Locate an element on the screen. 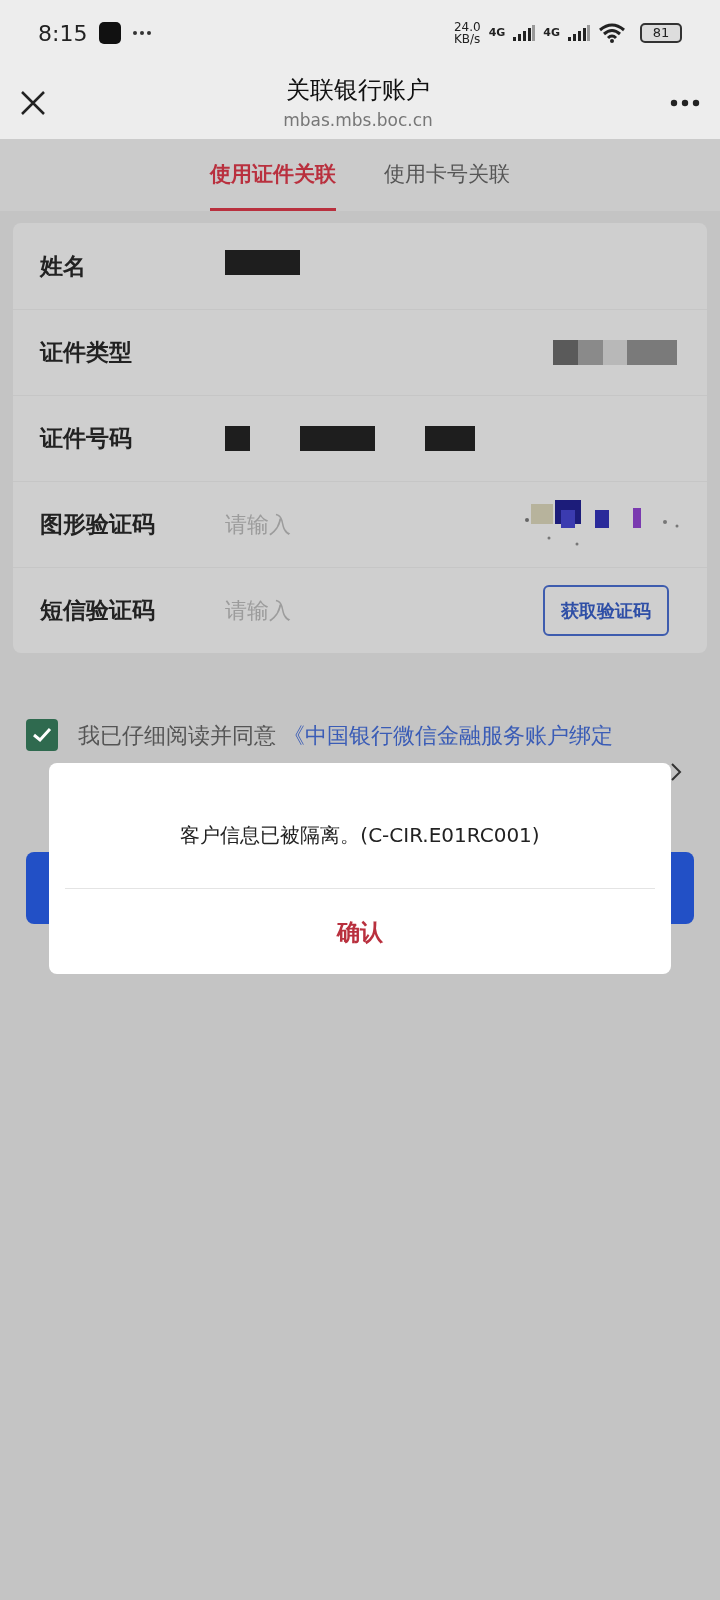  page-url: mbas.mbs.boc.cn is located at coordinates (358, 120).